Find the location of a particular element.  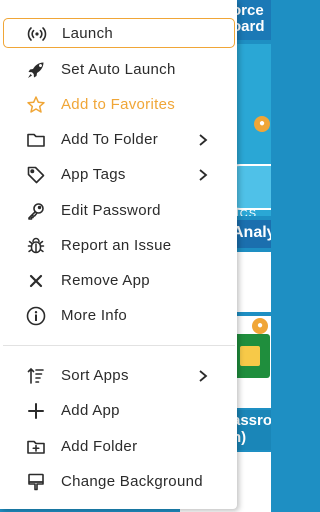

menu-item-sort-apps: Sort Apps is located at coordinates (119, 376).